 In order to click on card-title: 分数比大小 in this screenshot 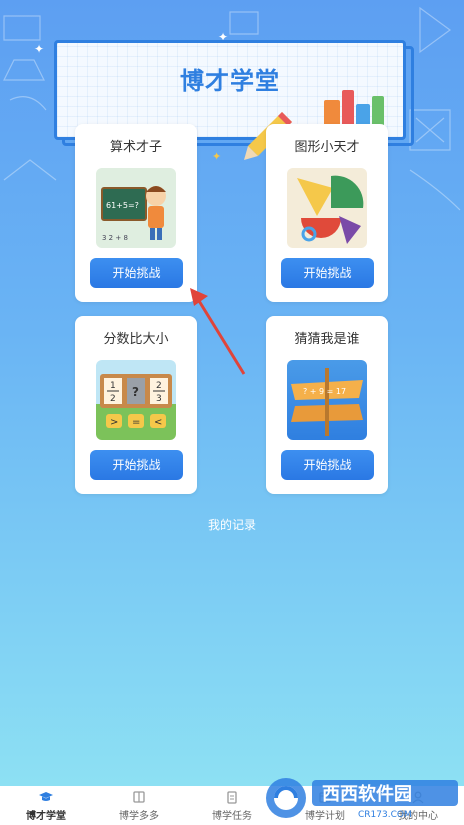, I will do `click(136, 339)`.